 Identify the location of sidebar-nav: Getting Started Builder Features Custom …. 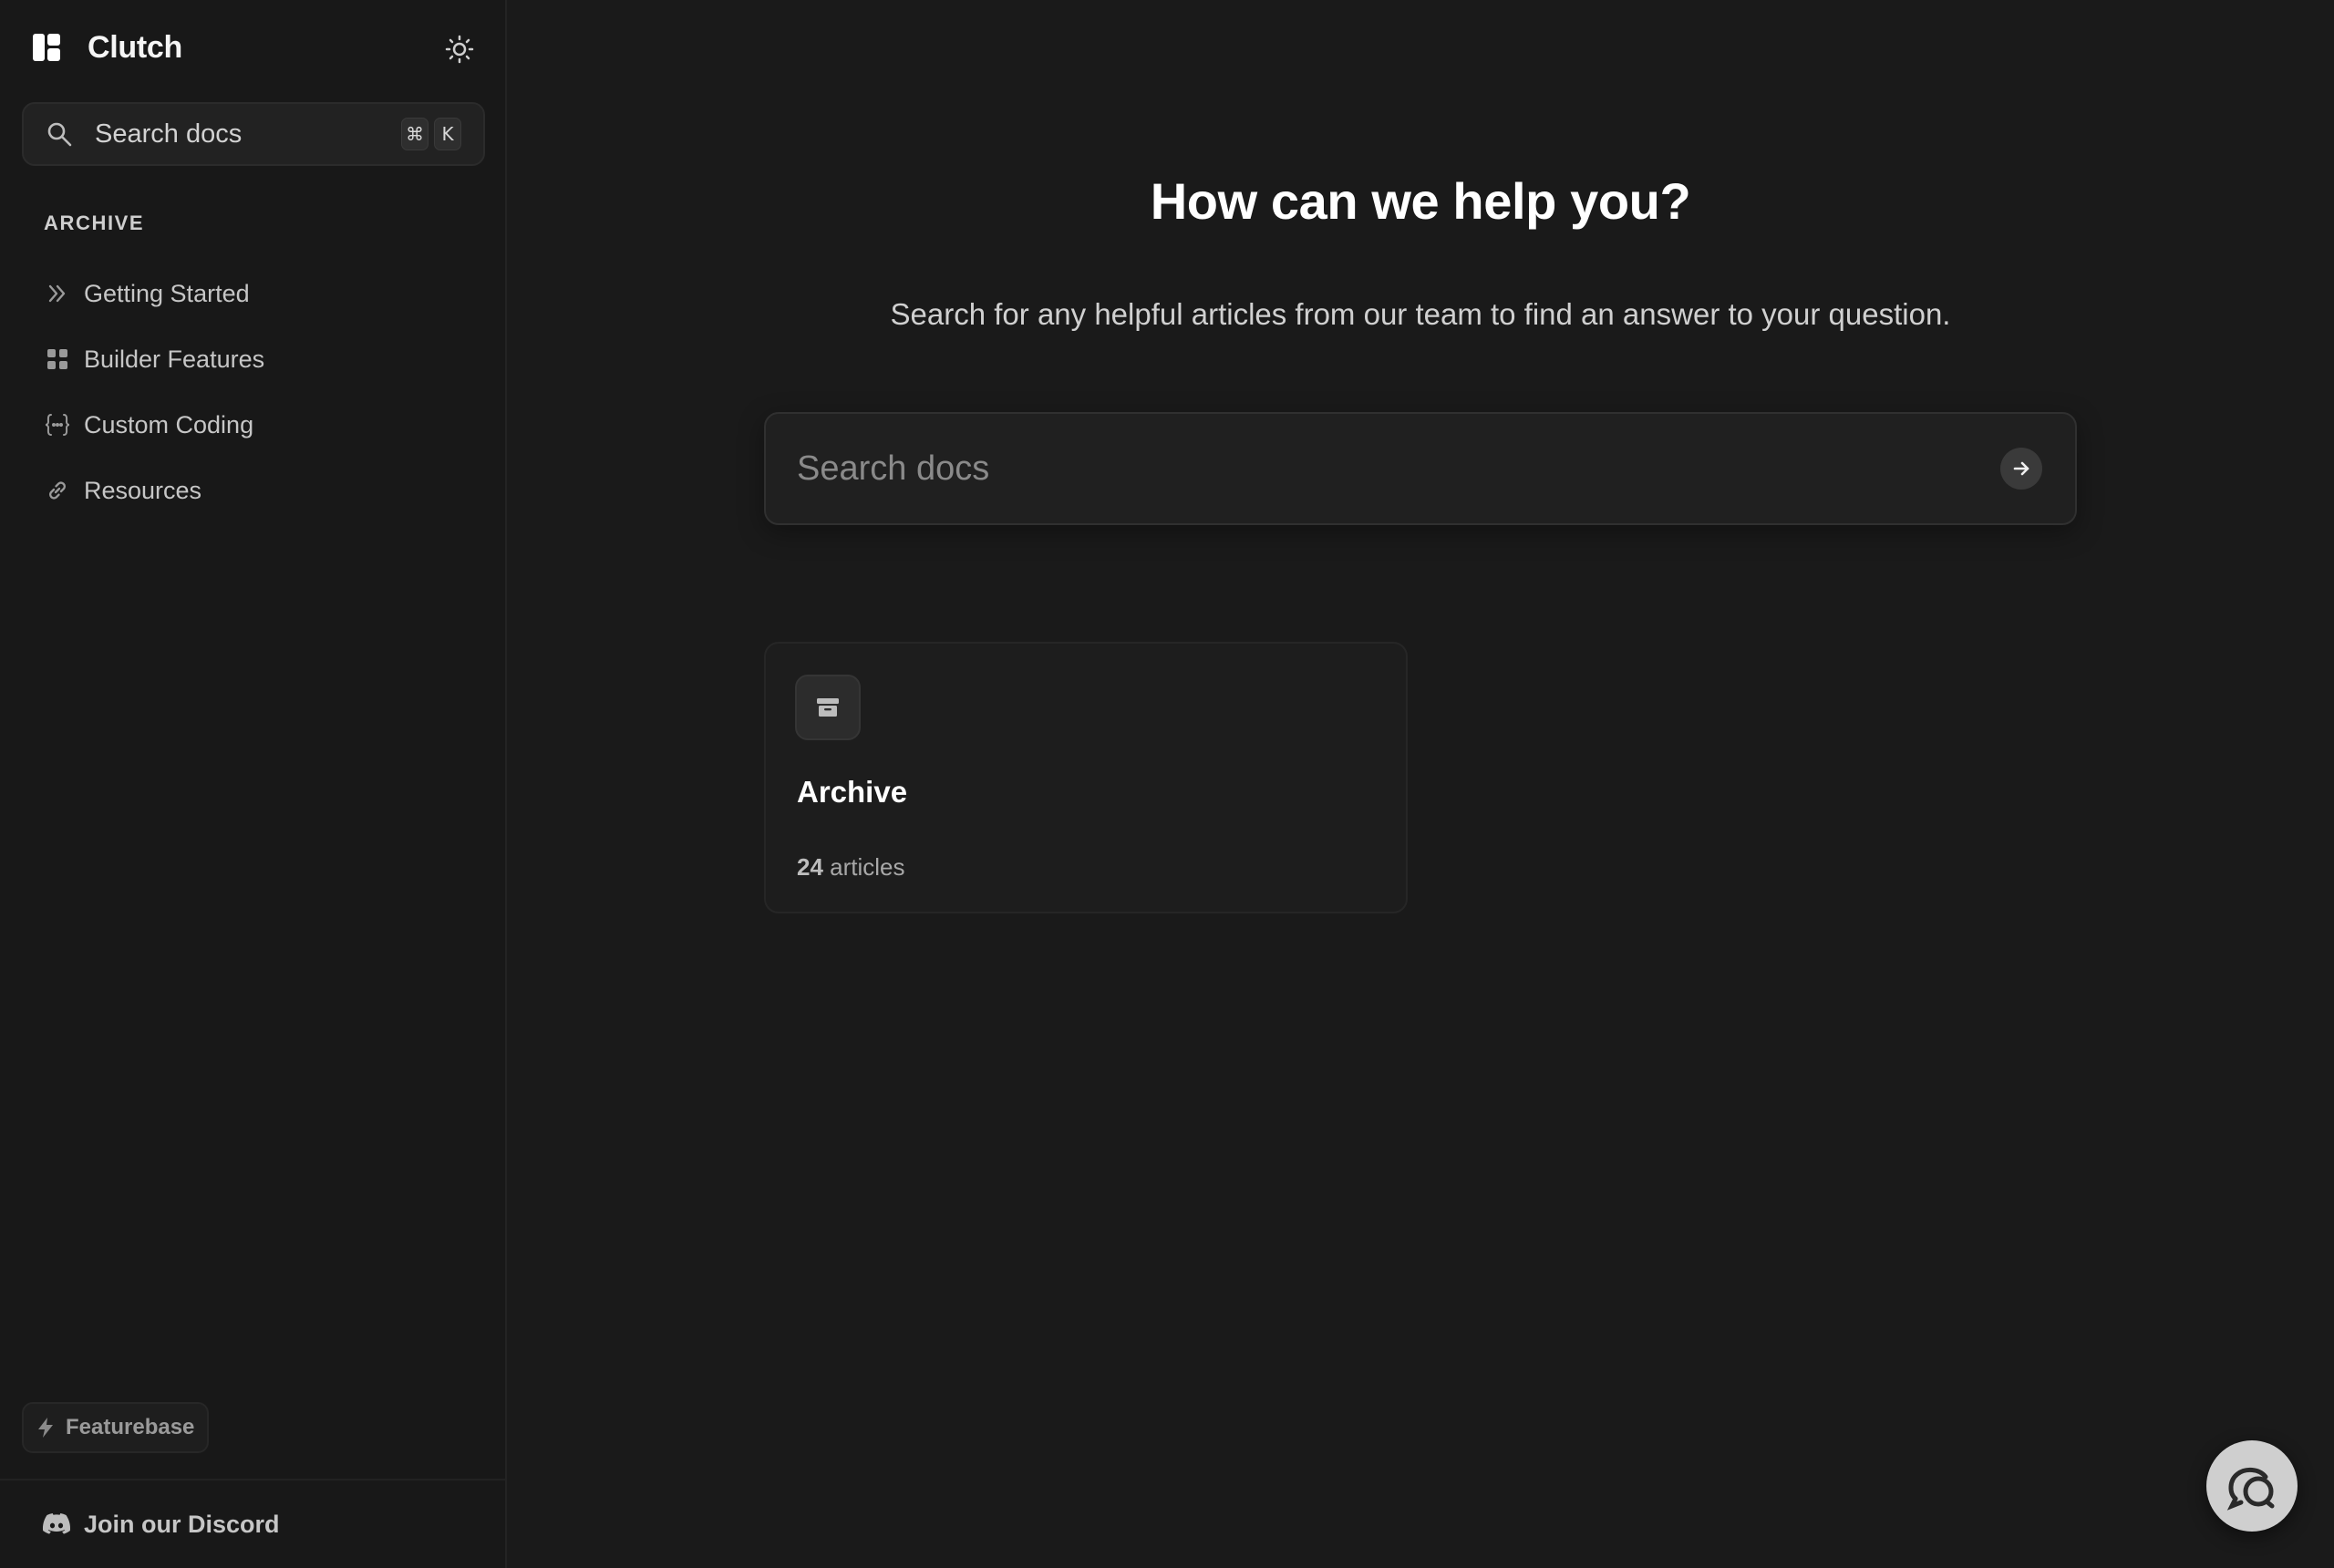
(253, 392).